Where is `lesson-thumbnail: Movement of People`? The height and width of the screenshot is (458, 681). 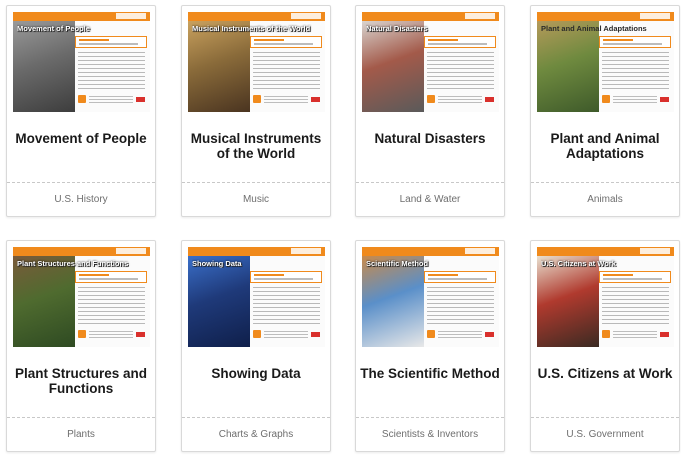
lesson-thumbnail: Movement of People is located at coordinates (81, 62).